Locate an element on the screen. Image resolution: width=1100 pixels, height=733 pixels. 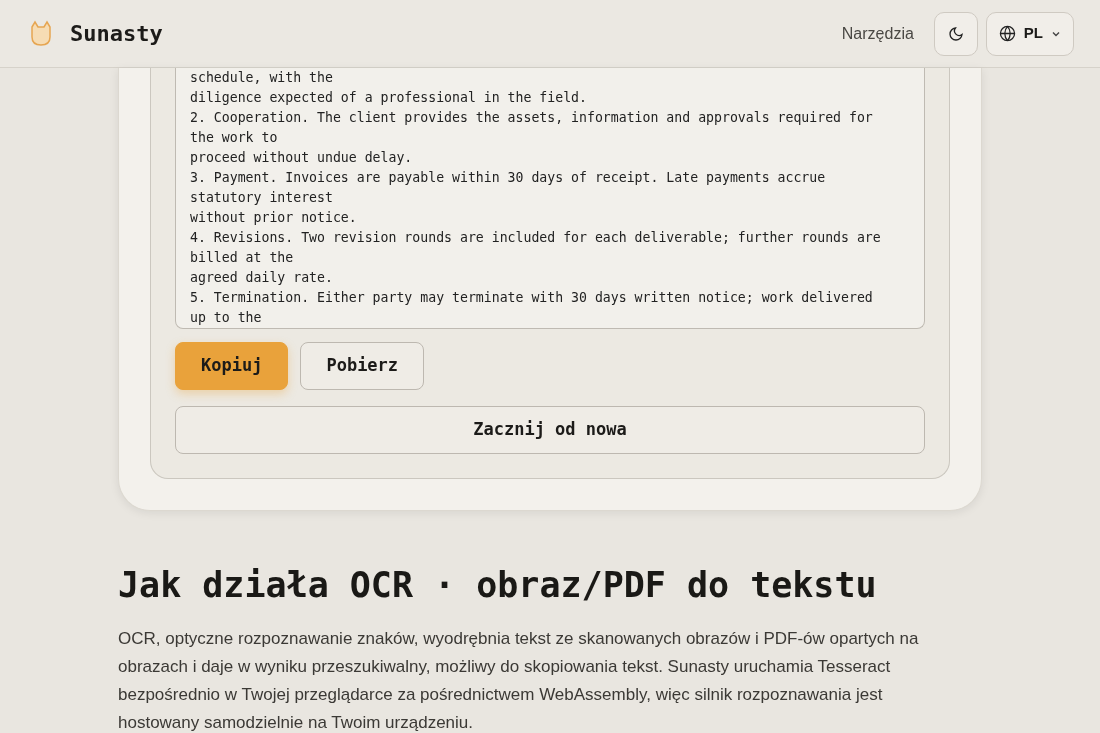
copy-button: Kopiuj is located at coordinates (232, 366).